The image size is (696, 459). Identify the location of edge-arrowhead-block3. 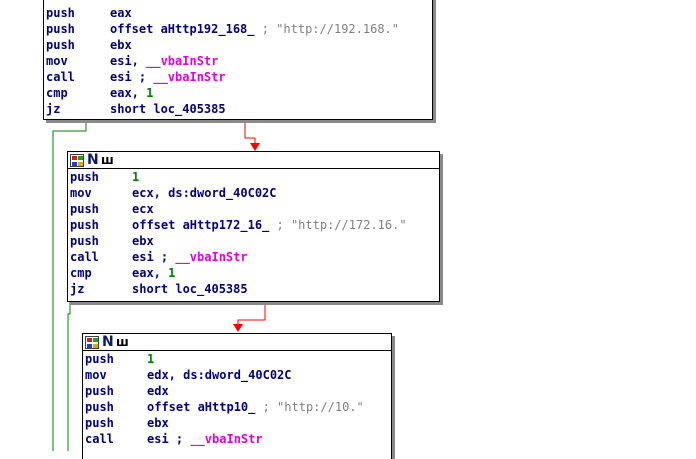
(238, 328).